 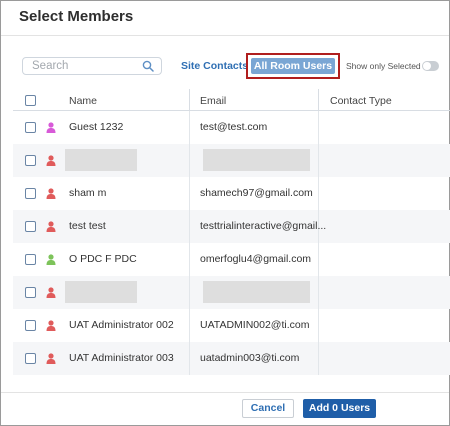 What do you see at coordinates (255, 325) in the screenshot?
I see `member-email: UATADMIN002@ti.com` at bounding box center [255, 325].